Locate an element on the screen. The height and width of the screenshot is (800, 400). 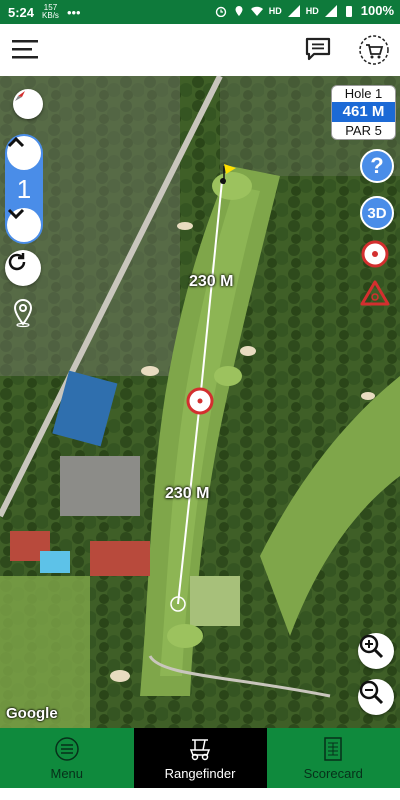
zoom-in-icon is located at coordinates (371, 646).